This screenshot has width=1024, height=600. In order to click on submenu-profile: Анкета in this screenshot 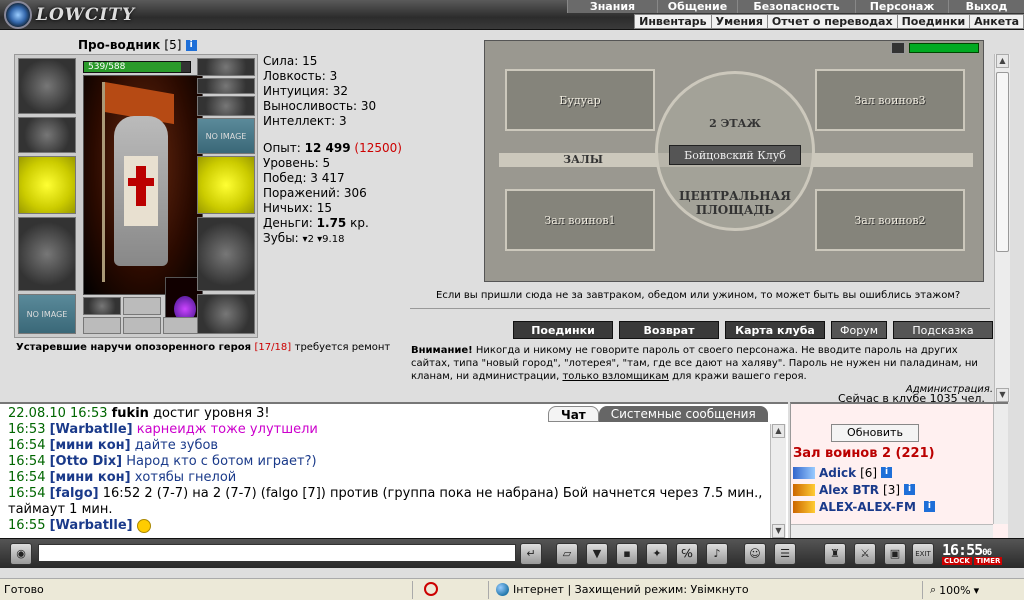, I will do `click(996, 21)`.